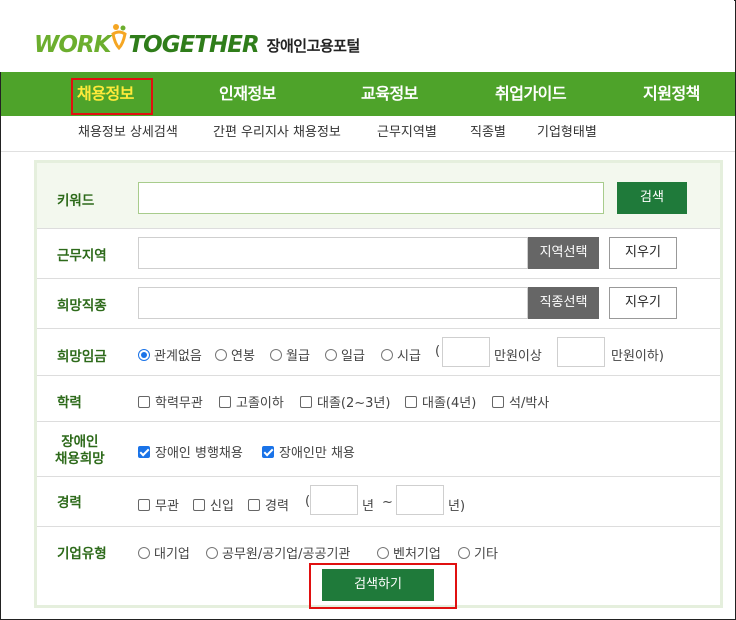 This screenshot has width=736, height=620. Describe the element at coordinates (457, 506) in the screenshot. I see `career-year-close: 년)` at that location.